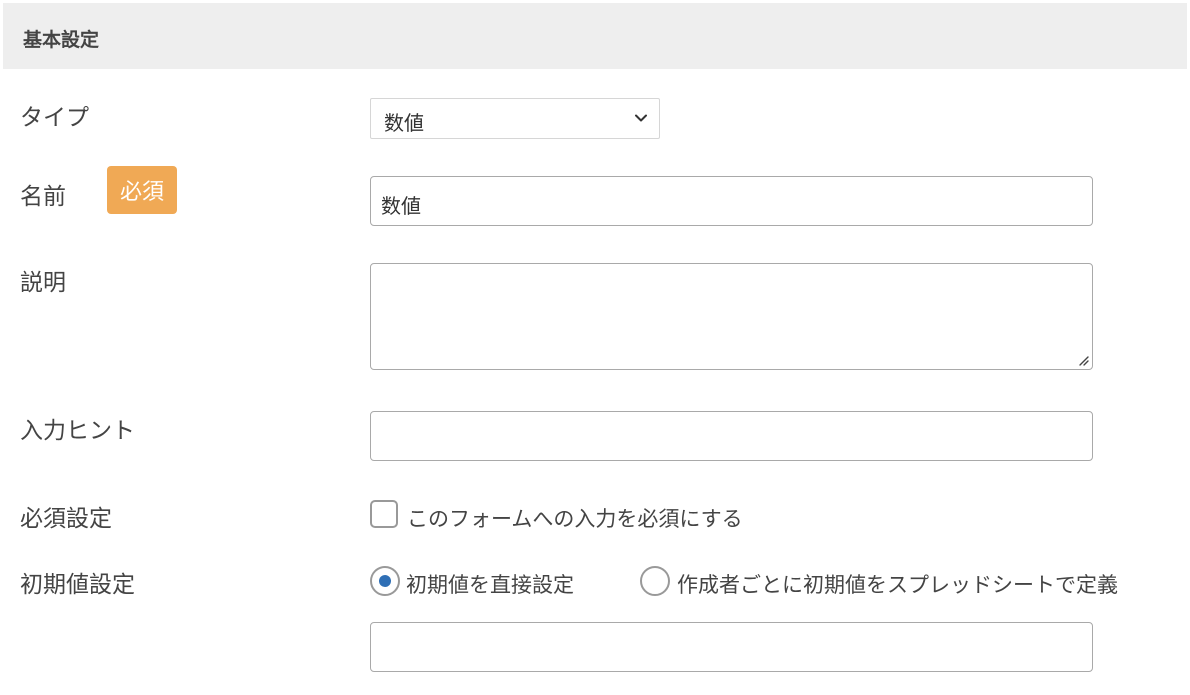  I want to click on hint-input, so click(731, 436).